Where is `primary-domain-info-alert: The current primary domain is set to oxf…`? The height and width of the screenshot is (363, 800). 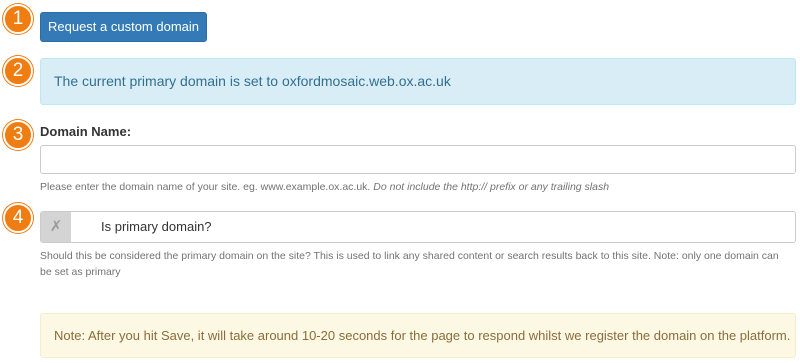
primary-domain-info-alert: The current primary domain is set to oxf… is located at coordinates (418, 81).